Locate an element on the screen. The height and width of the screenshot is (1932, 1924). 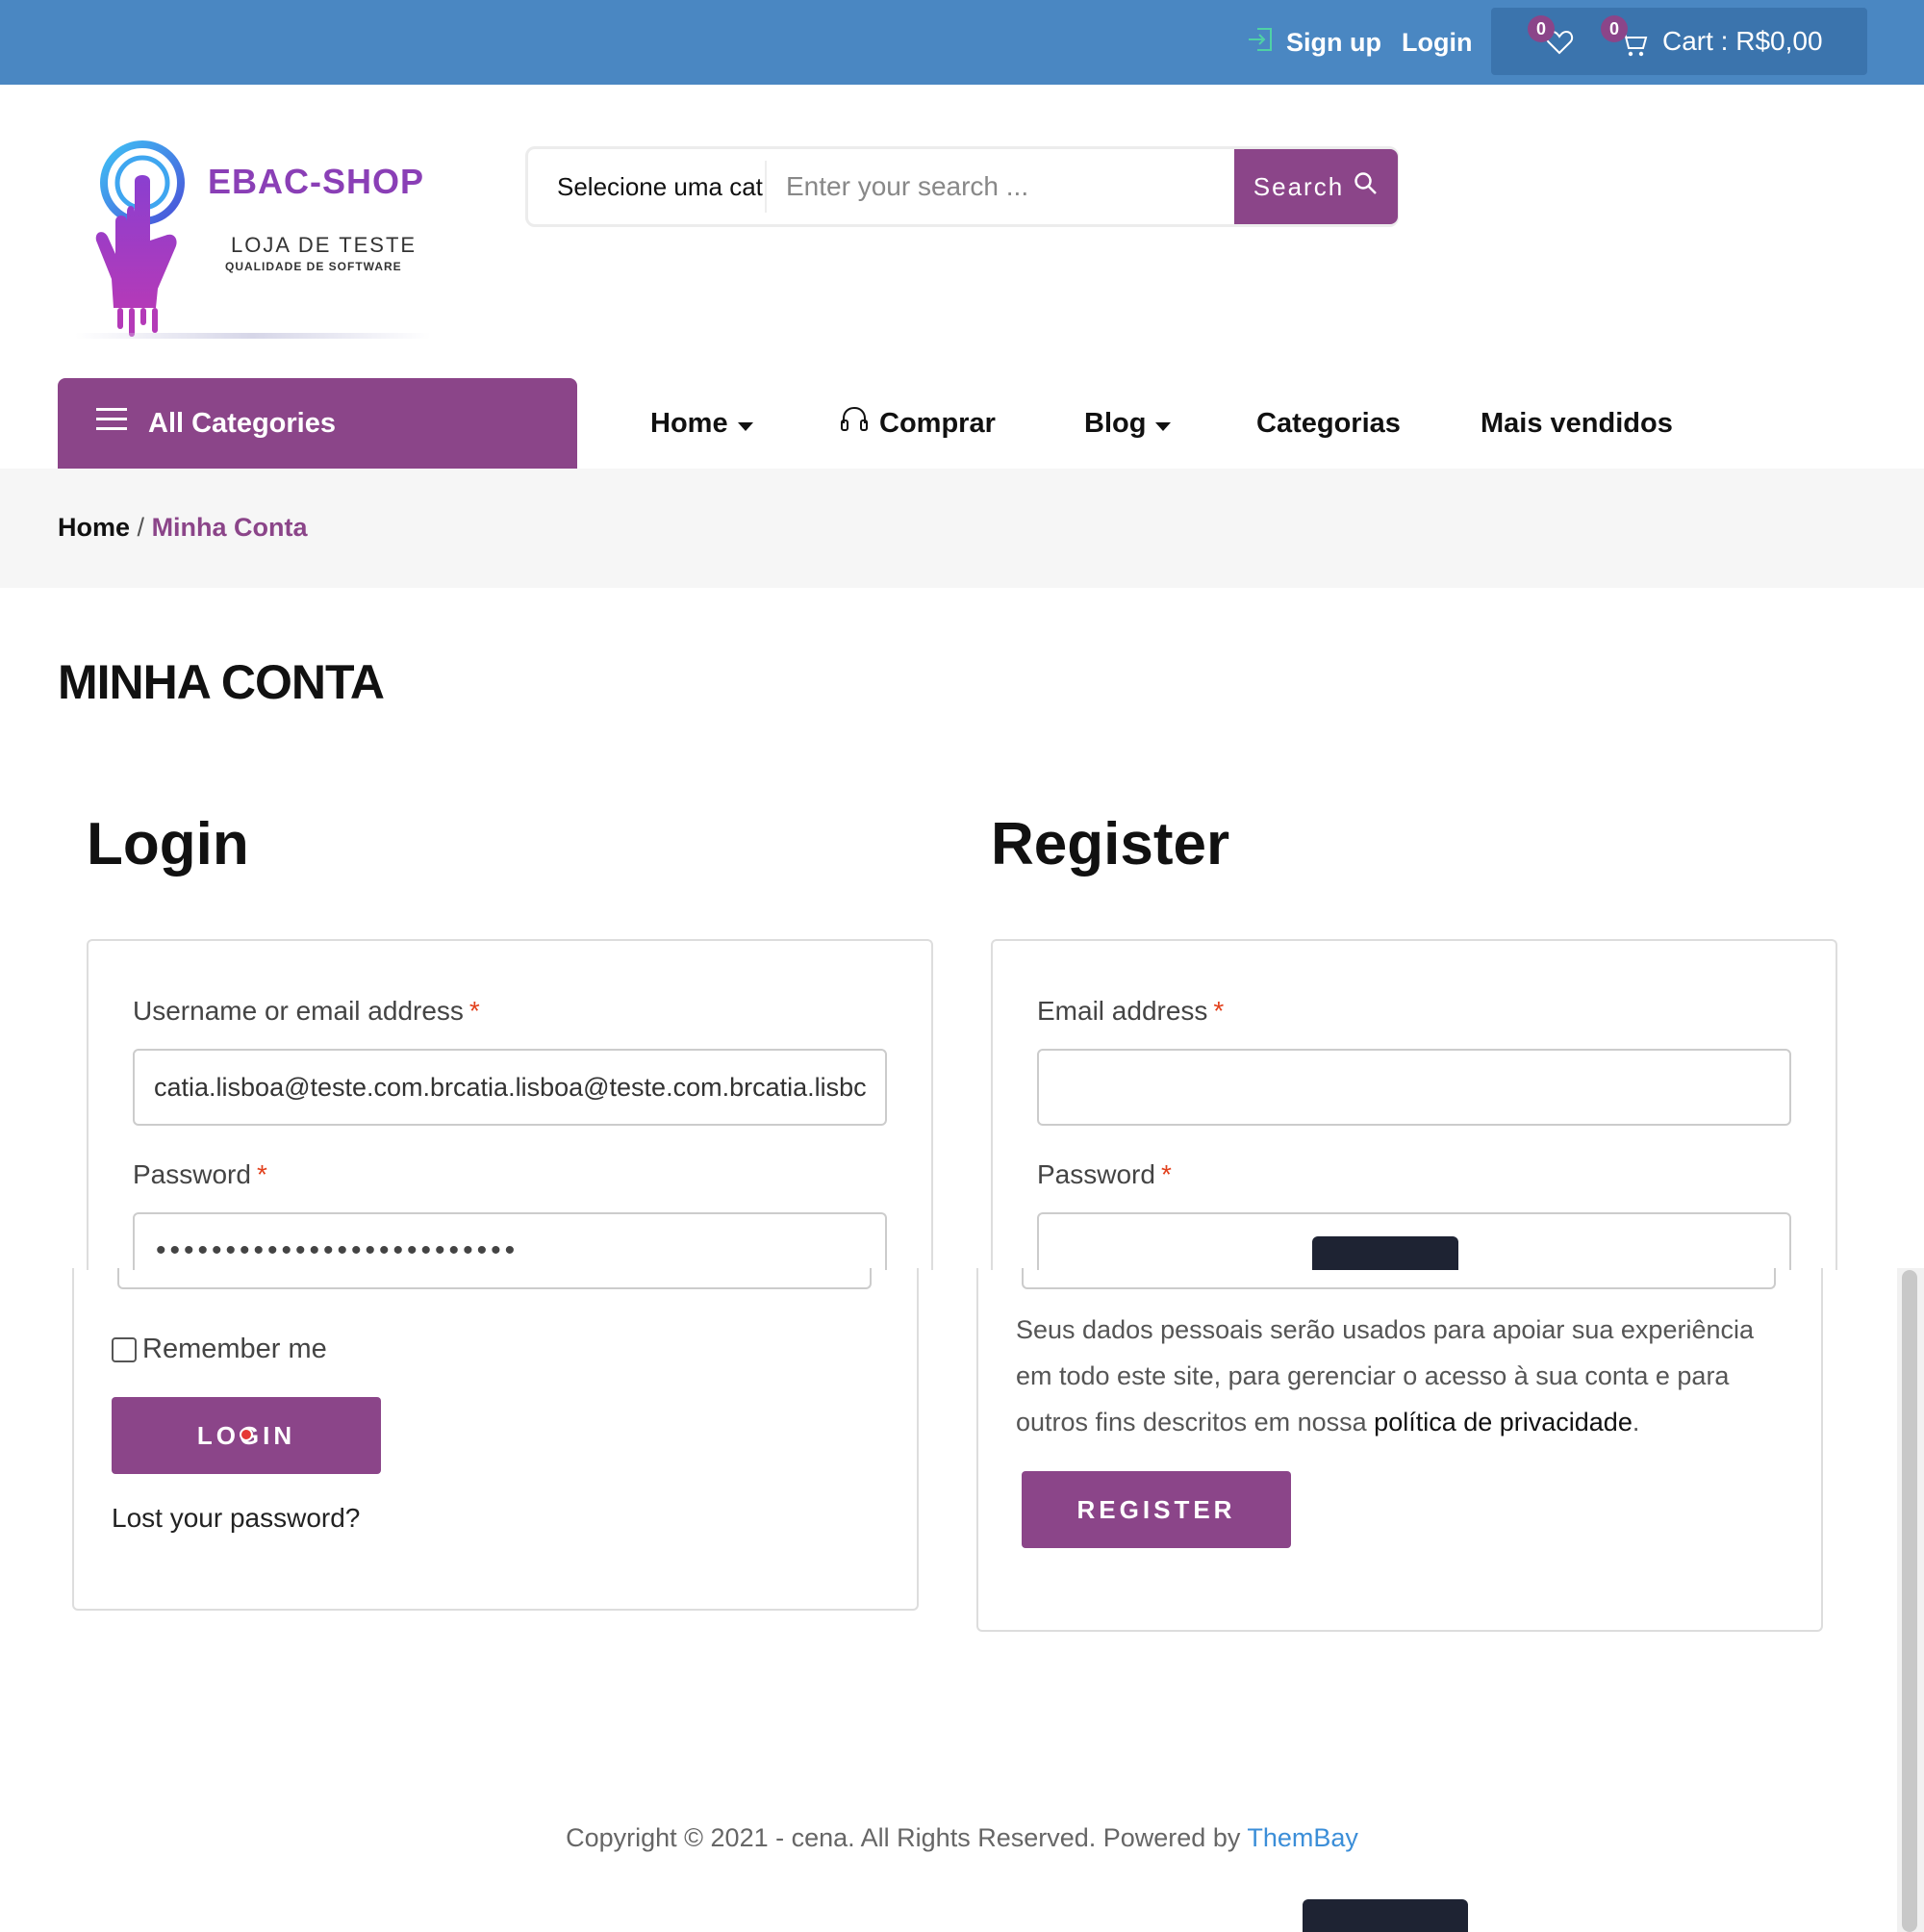
privacy-text-end: . is located at coordinates (1636, 1422).